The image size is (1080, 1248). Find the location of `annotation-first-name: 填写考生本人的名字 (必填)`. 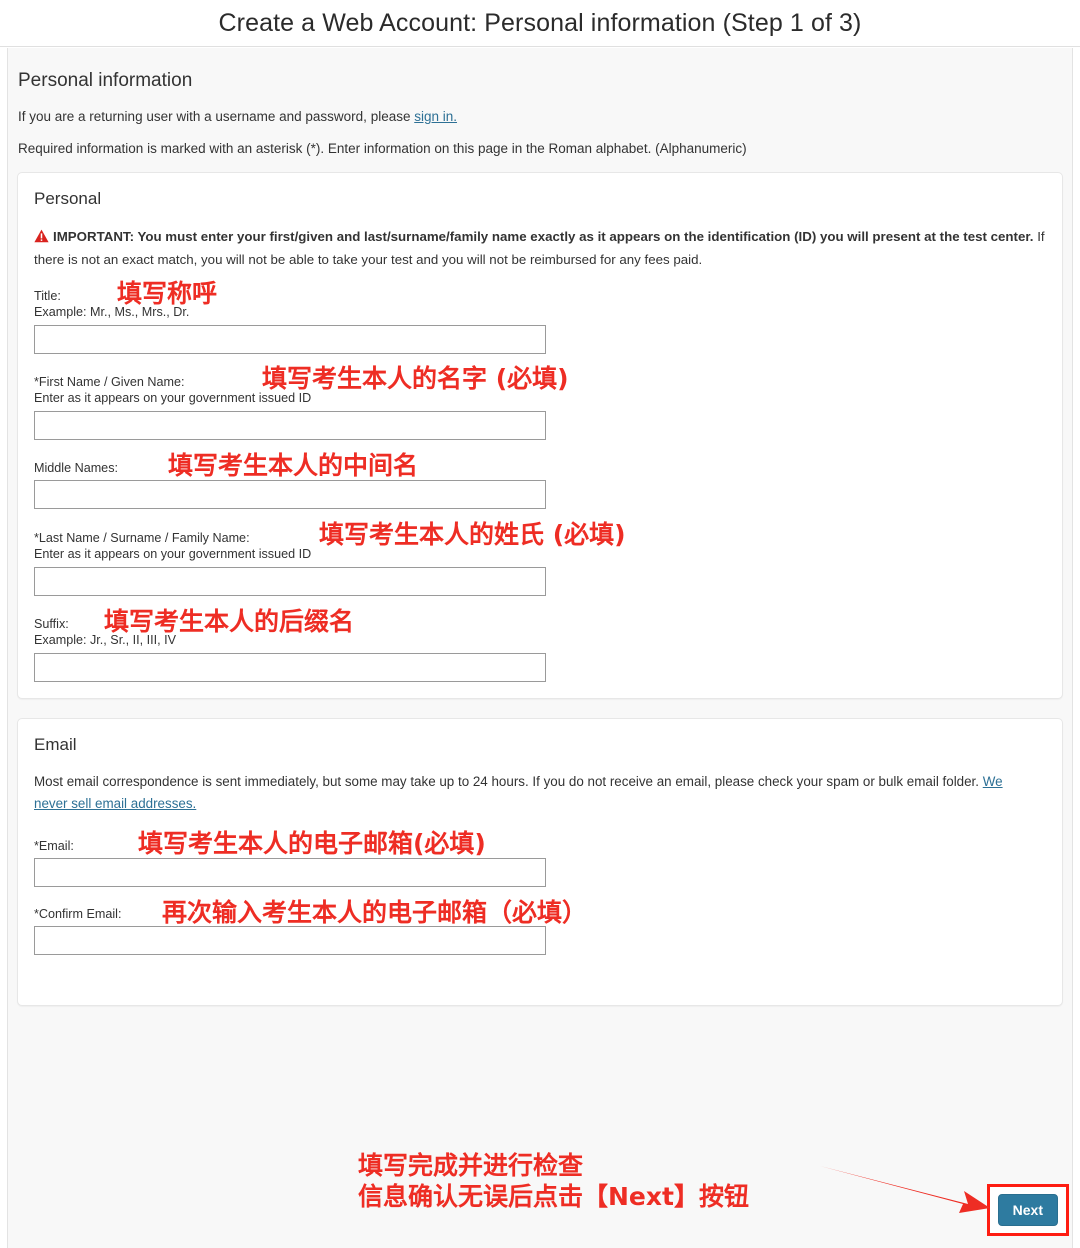

annotation-first-name: 填写考生本人的名字 (必填) is located at coordinates (415, 379).